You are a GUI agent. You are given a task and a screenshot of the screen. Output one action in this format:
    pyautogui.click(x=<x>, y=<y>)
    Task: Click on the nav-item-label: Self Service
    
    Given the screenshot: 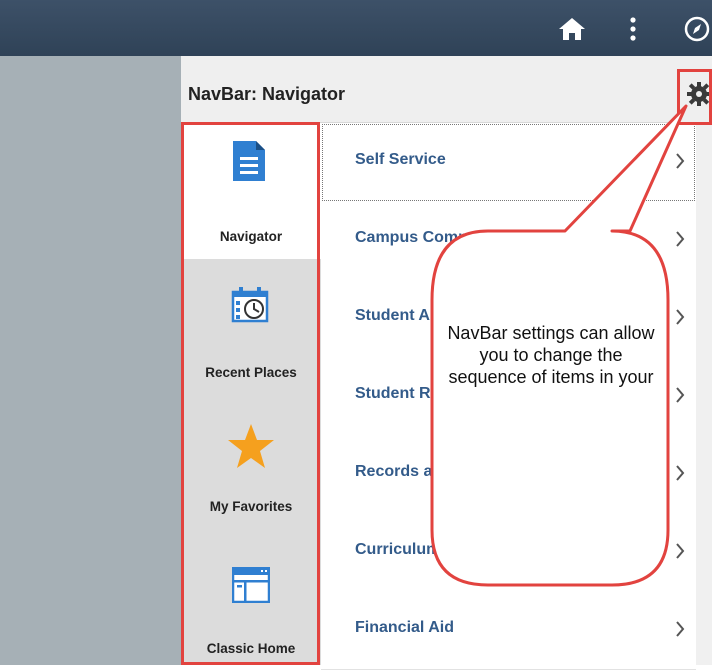 What is the action you would take?
    pyautogui.click(x=400, y=159)
    